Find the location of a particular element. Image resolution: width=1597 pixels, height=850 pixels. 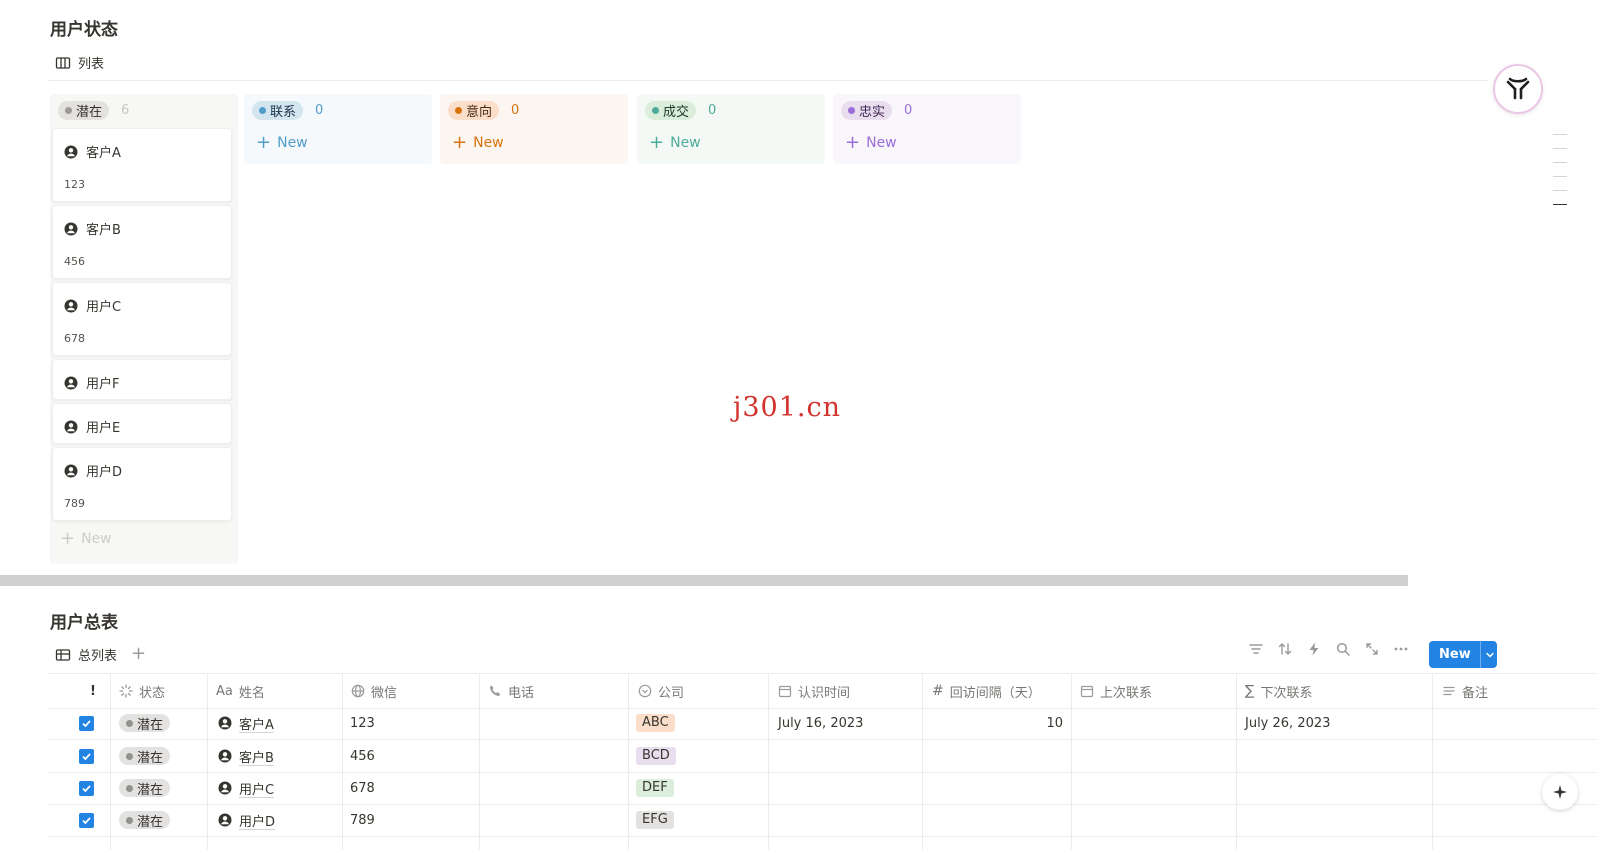

page-outline is located at coordinates (1560, 176).